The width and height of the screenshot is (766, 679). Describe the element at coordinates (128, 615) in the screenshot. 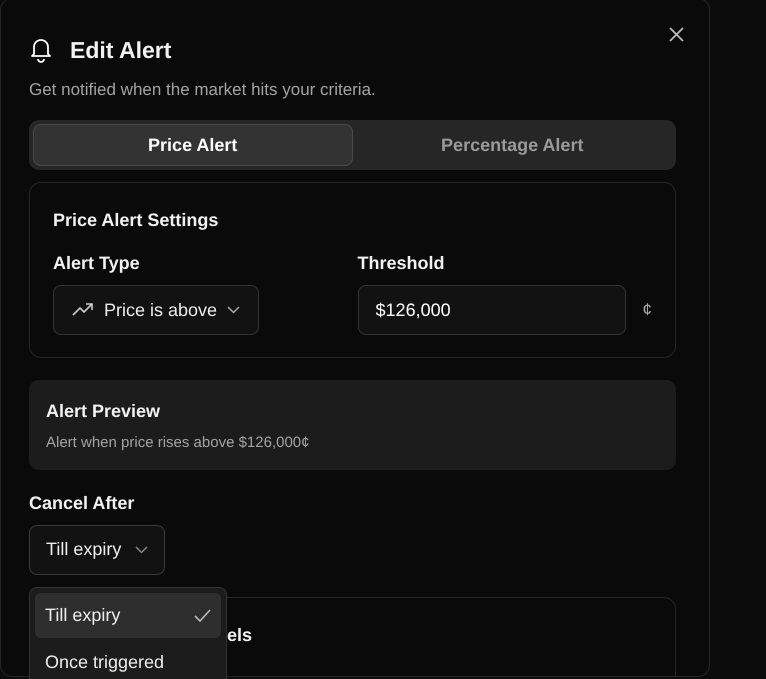

I see `menu-item: Till expiry` at that location.